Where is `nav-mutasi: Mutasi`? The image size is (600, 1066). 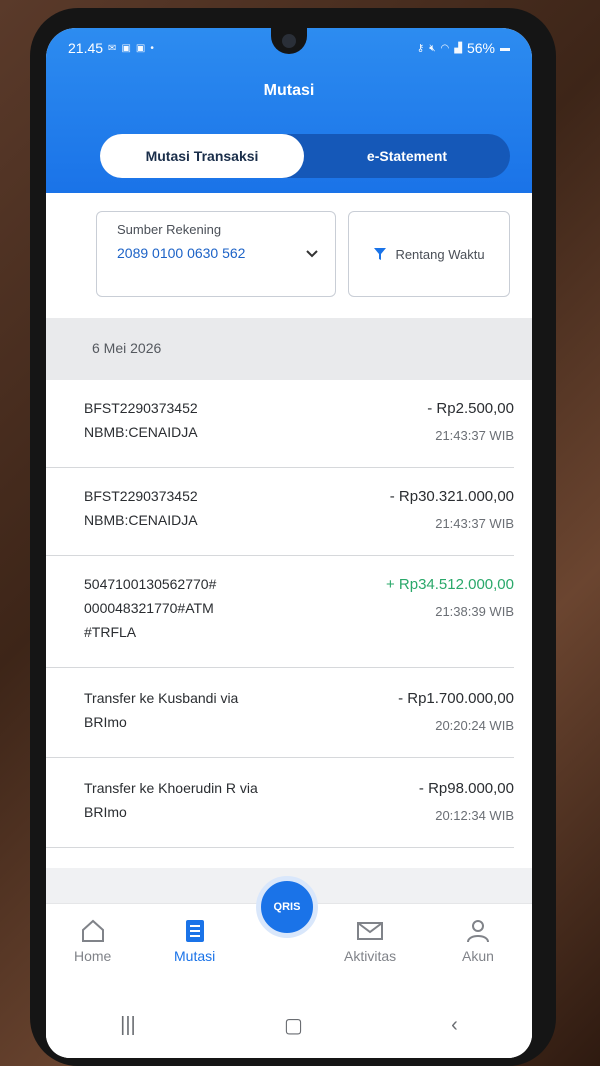 nav-mutasi: Mutasi is located at coordinates (194, 941).